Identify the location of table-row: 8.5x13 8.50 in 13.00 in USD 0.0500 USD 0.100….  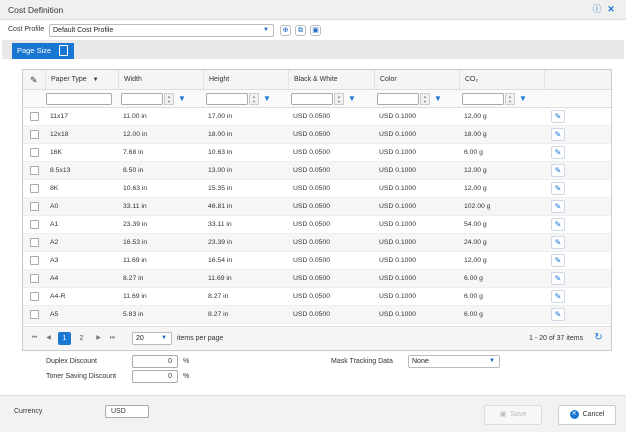
(317, 171).